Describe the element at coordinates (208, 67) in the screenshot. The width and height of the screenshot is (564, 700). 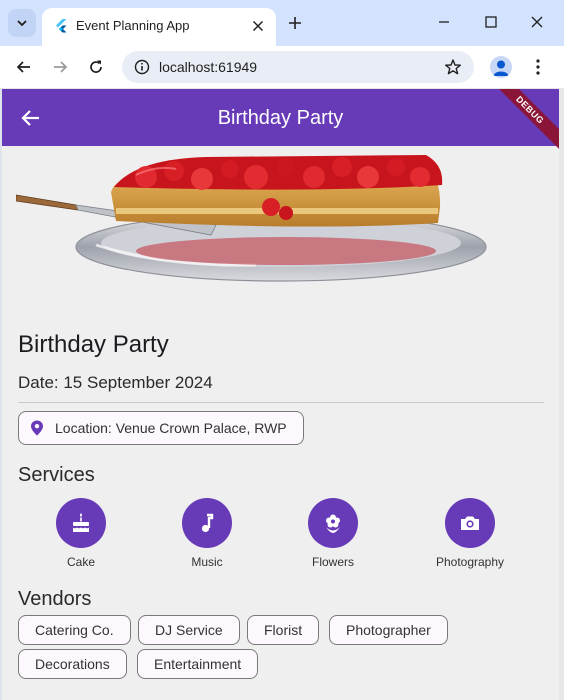
I see `url-text: localhost:61949` at that location.